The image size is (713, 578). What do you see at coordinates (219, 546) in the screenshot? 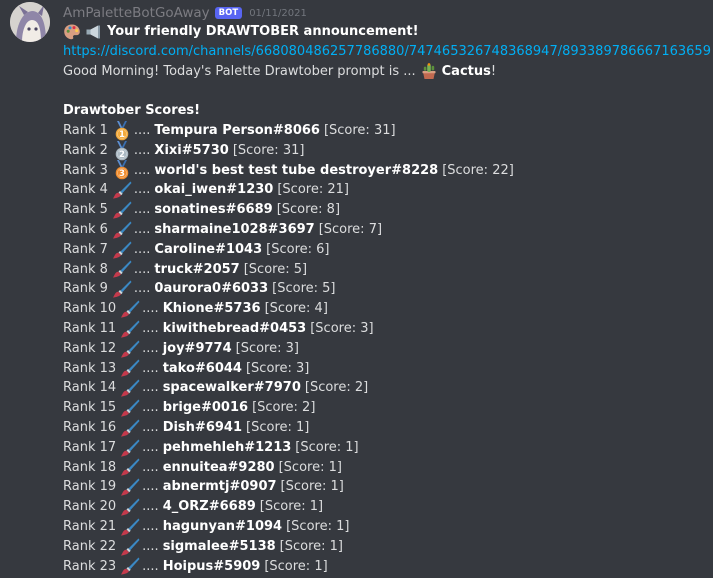
I see `player-name: sigmalee#5138` at bounding box center [219, 546].